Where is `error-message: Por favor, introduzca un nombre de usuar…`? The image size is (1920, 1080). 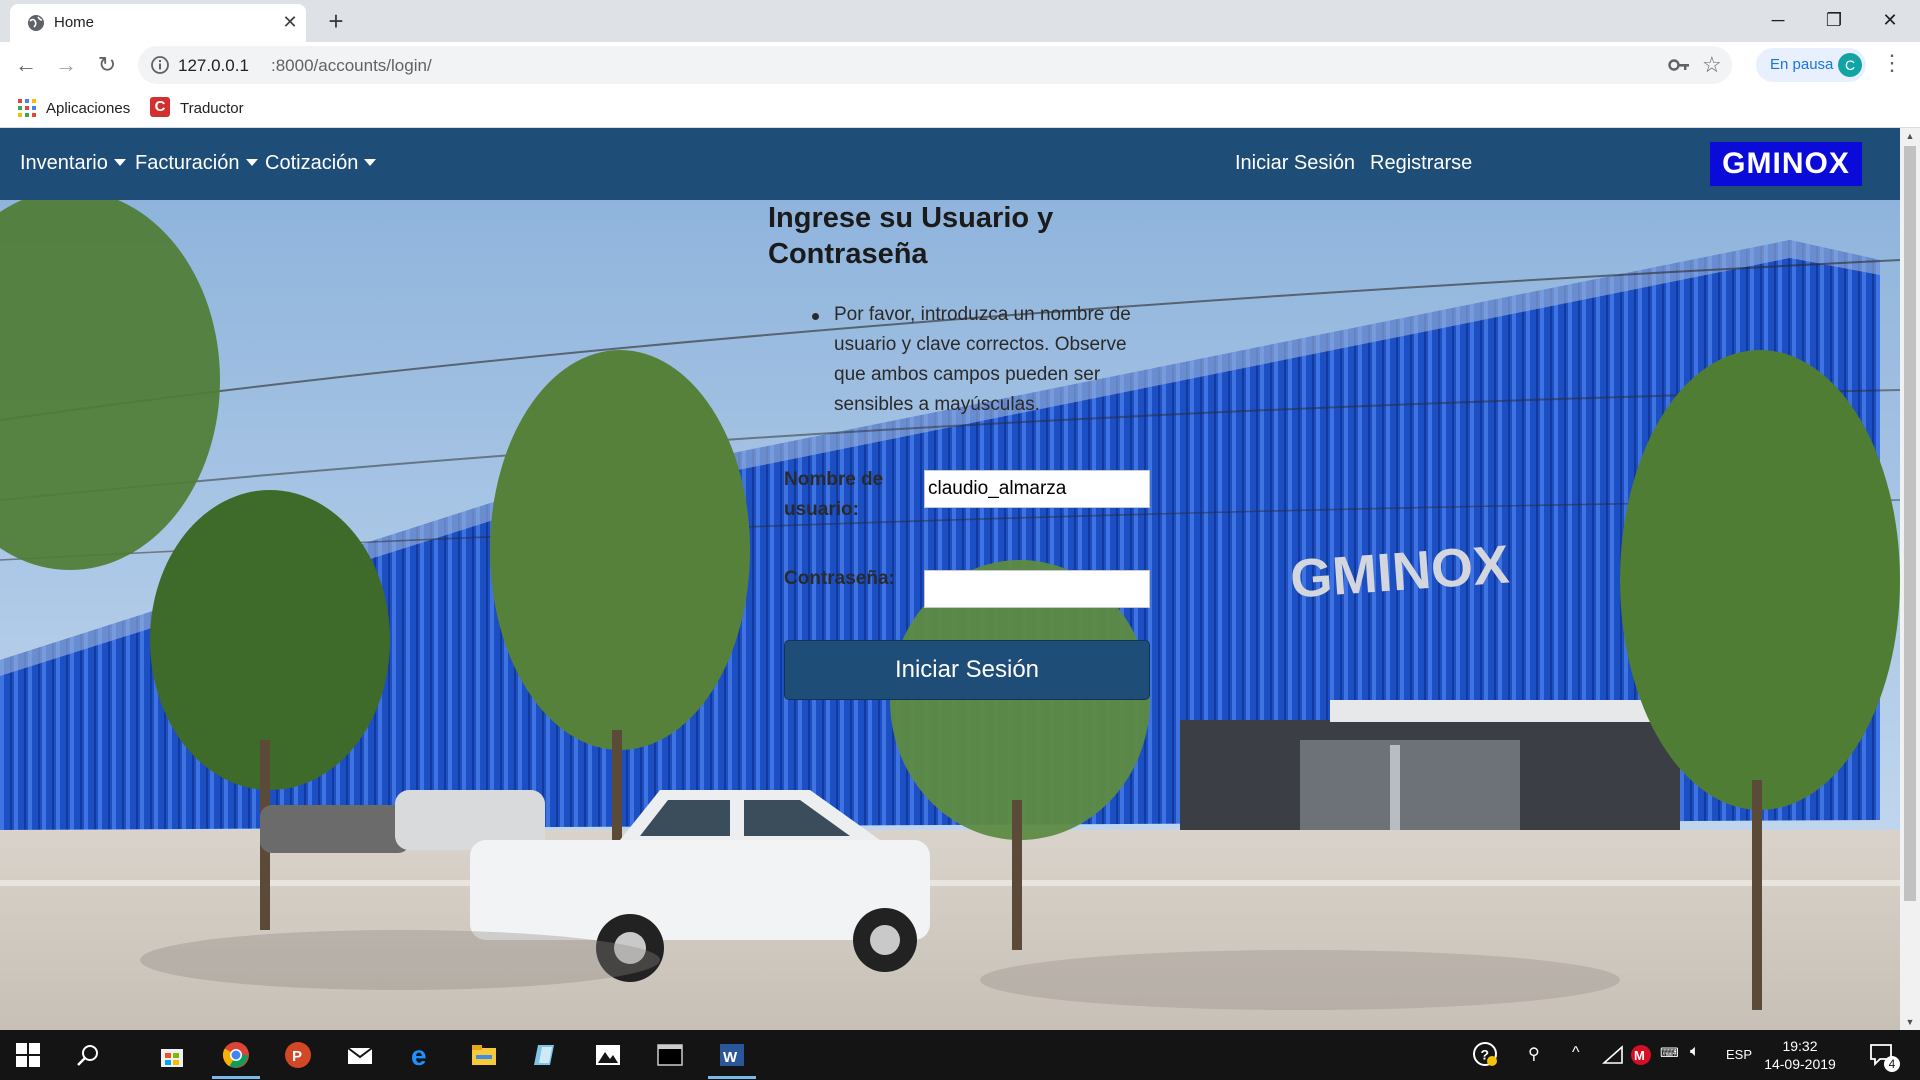
error-message: Por favor, introduzca un nombre de usuar… is located at coordinates (982, 359).